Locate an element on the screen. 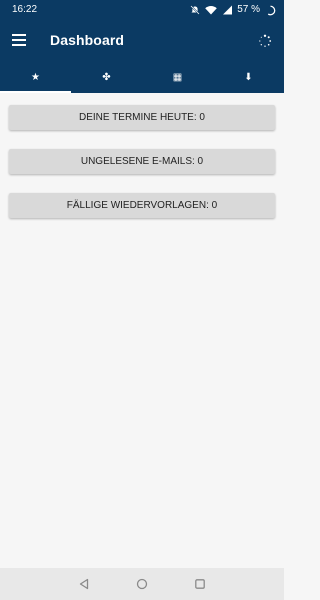 The width and height of the screenshot is (320, 600). wifi-icon is located at coordinates (211, 10).